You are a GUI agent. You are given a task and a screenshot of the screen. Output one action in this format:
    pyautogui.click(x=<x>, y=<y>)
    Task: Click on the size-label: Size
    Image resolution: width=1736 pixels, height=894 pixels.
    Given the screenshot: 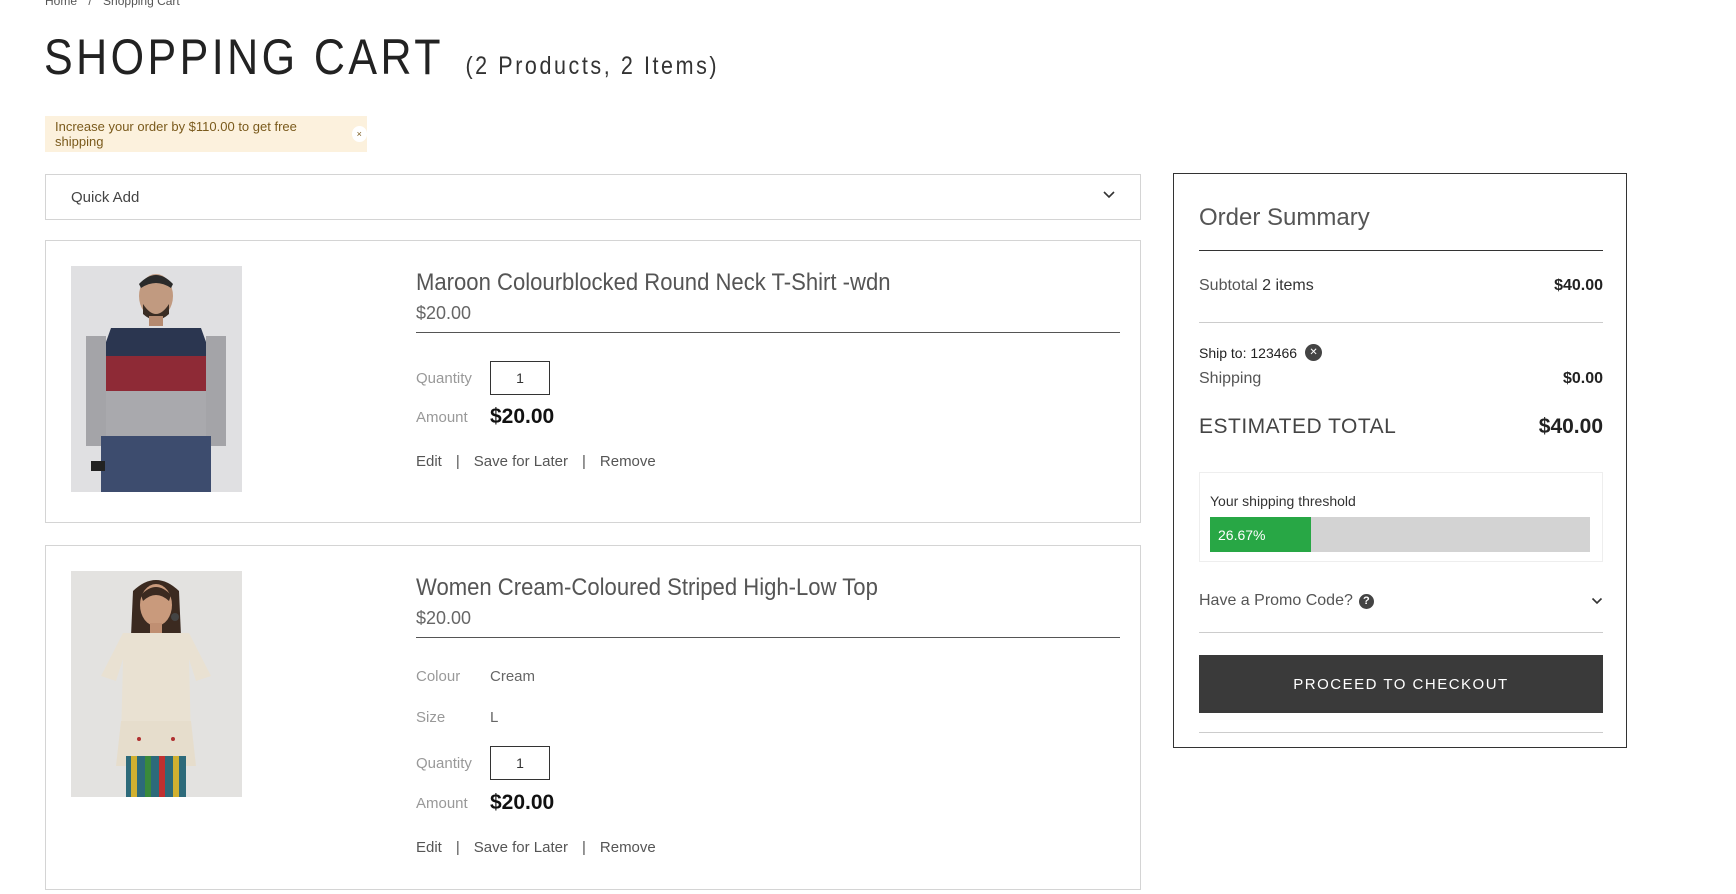 What is the action you would take?
    pyautogui.click(x=431, y=717)
    